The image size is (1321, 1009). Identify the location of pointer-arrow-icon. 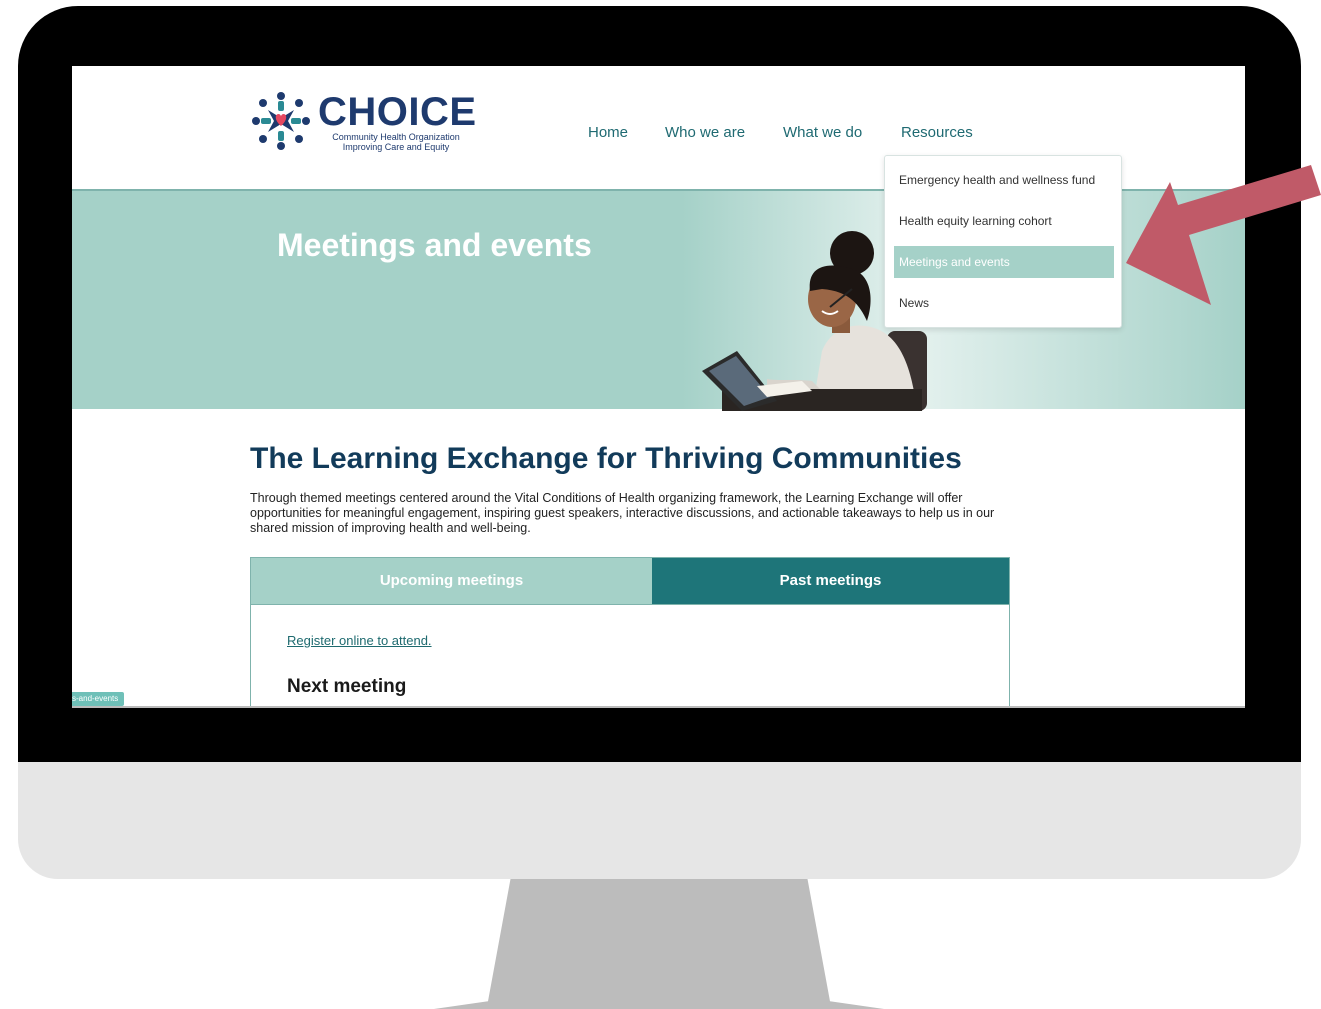
(1223, 235).